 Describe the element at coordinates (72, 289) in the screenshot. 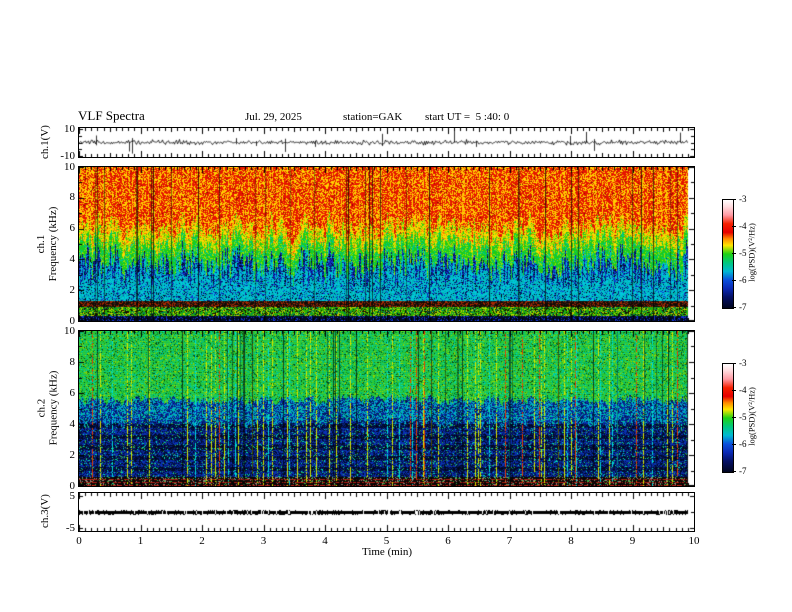

I see `ch1-spec-ytick-label: 2` at that location.